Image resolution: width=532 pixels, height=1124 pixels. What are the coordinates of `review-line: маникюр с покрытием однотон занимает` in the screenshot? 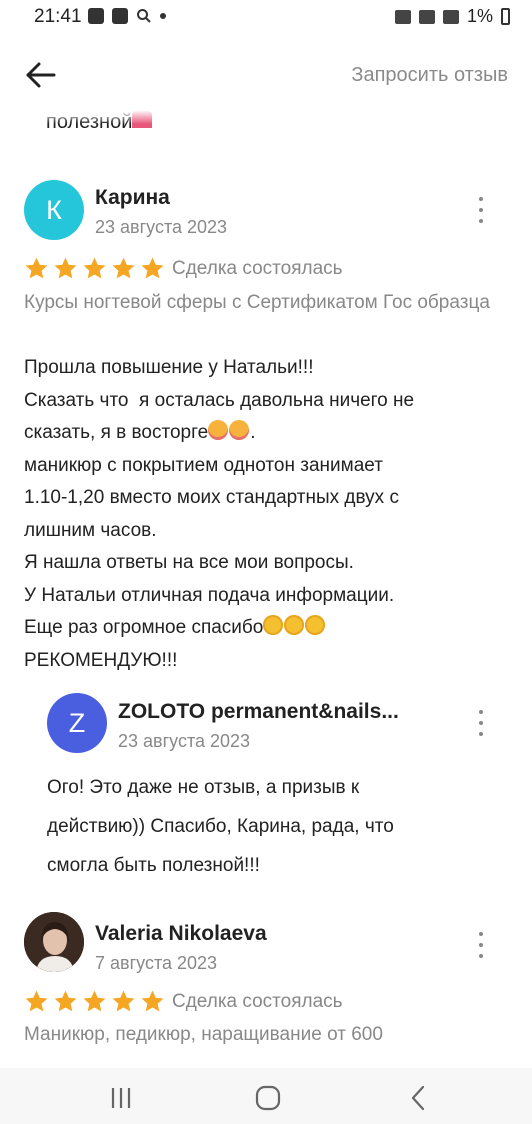 It's located at (203, 465).